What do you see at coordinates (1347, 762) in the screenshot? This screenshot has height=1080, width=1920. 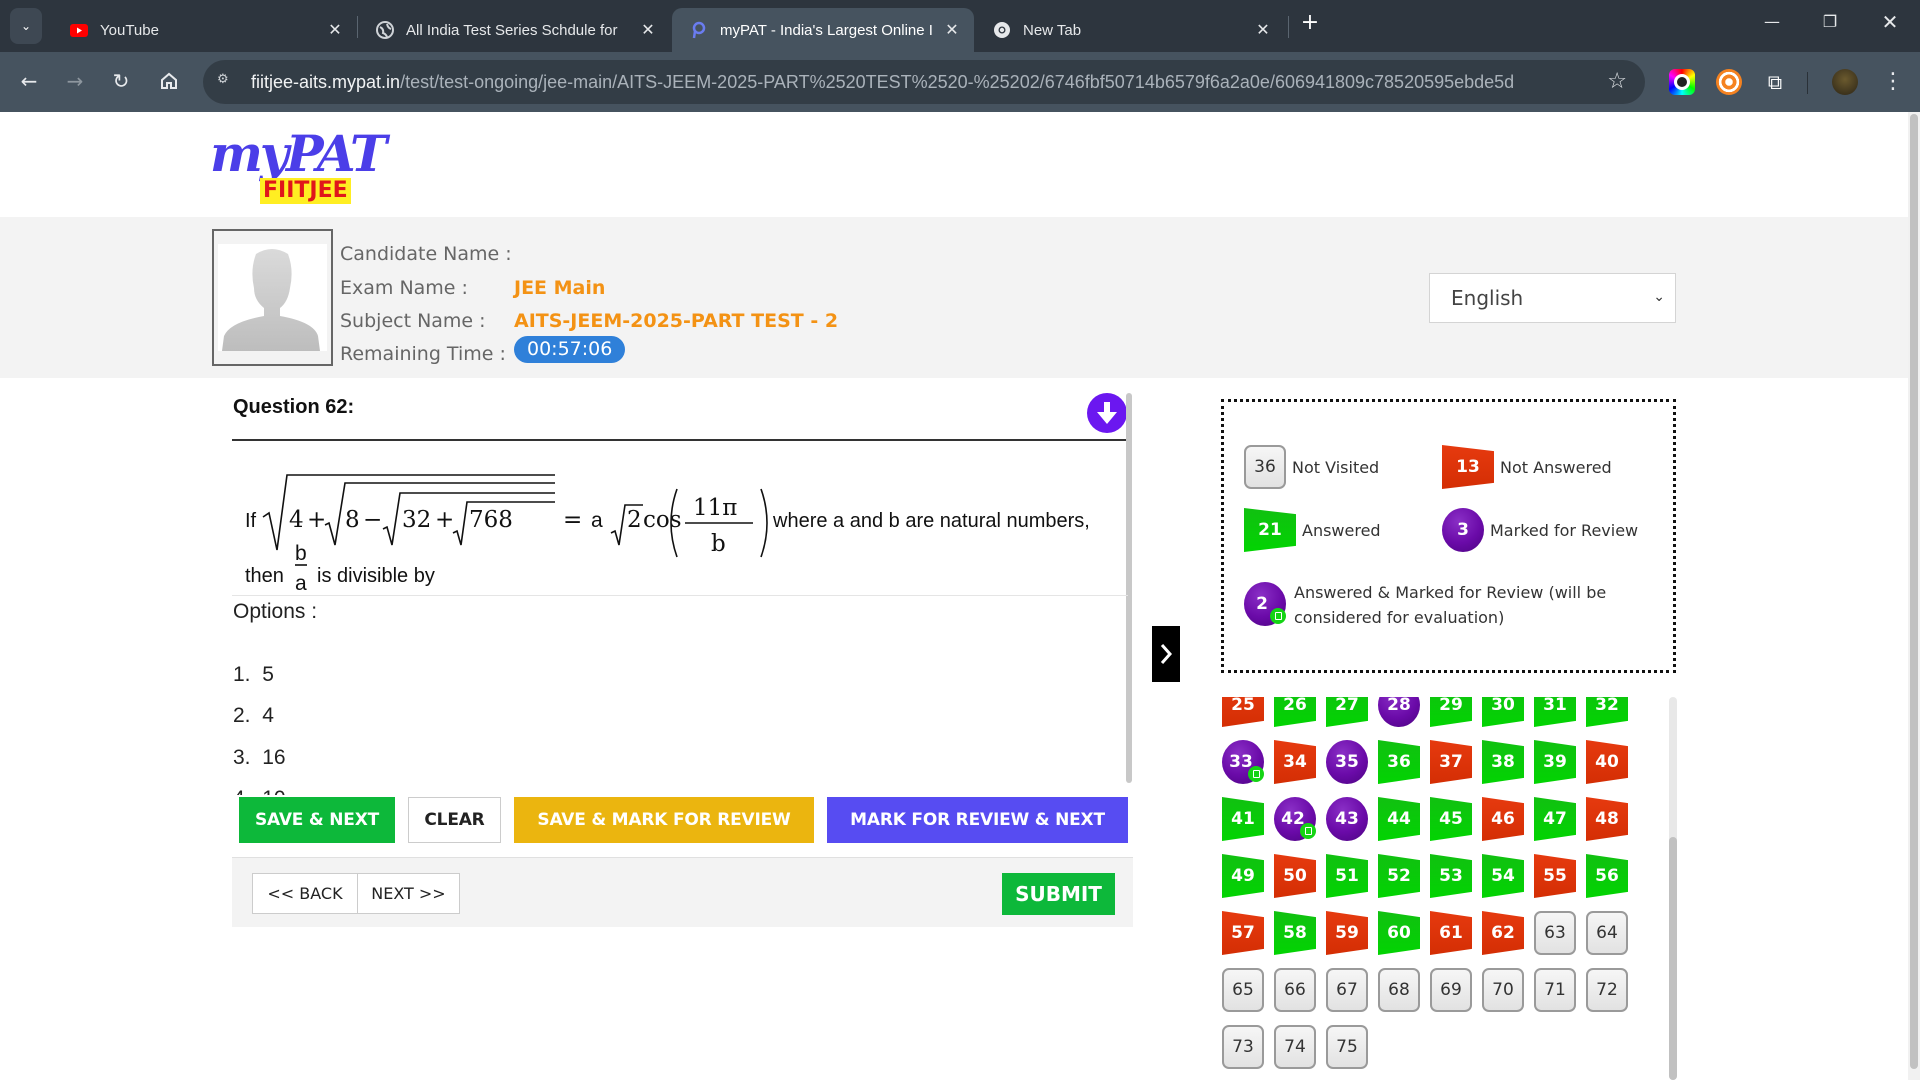 I see `question-35-button: 35` at bounding box center [1347, 762].